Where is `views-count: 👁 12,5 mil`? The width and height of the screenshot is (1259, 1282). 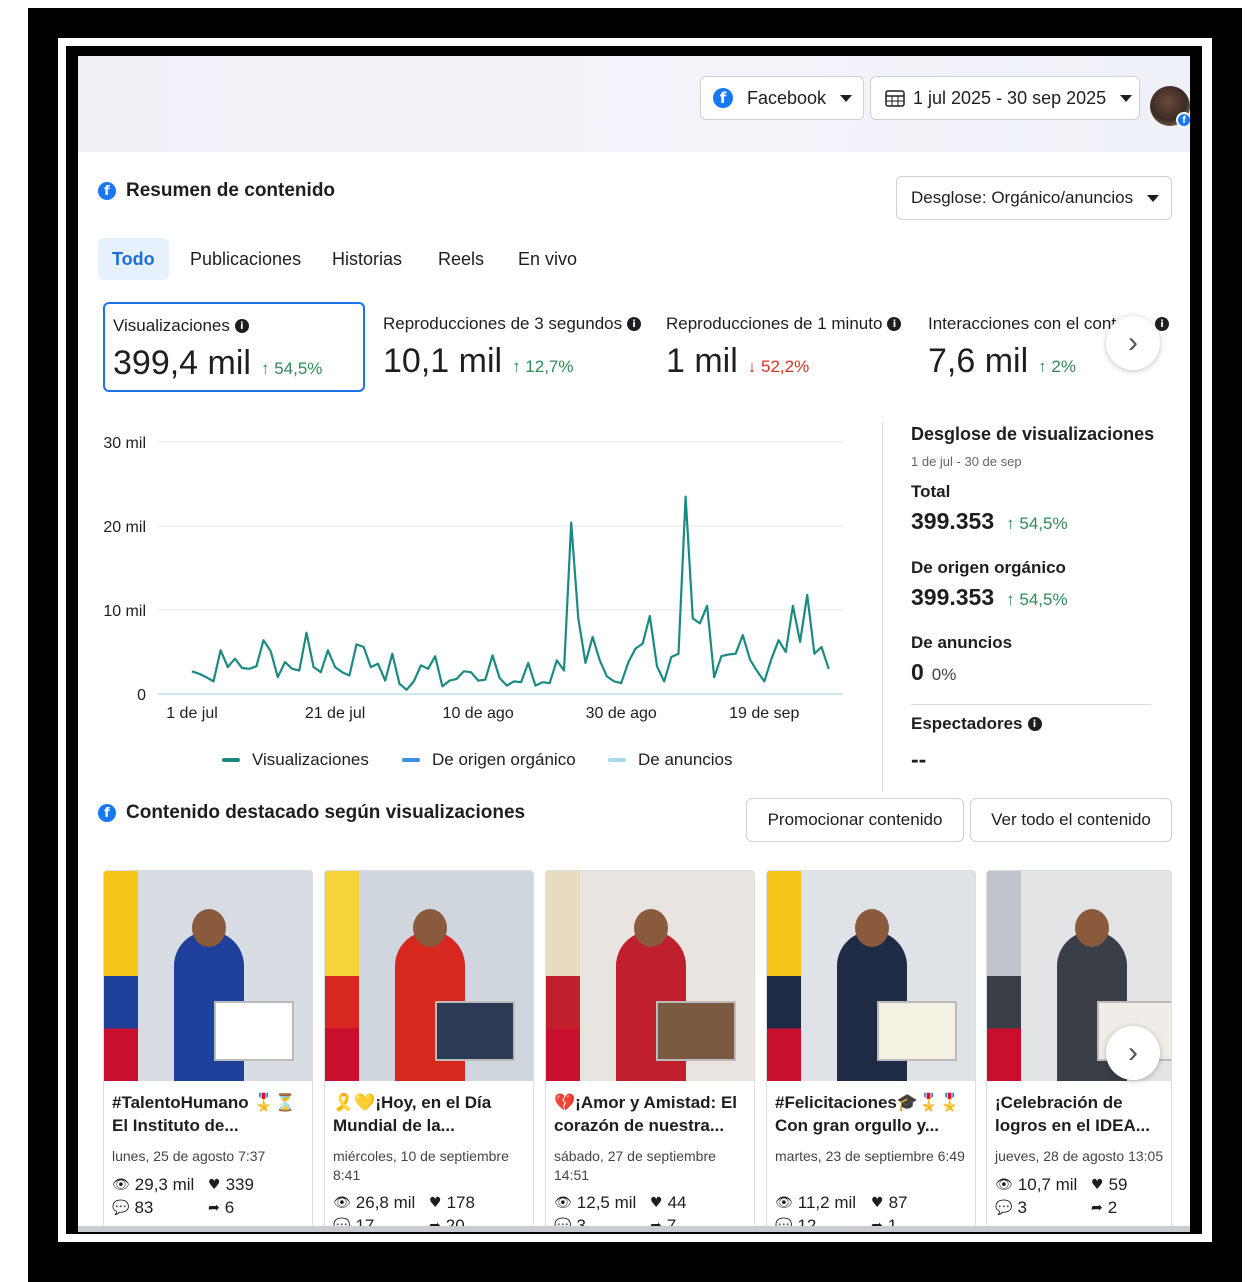
views-count: 👁 12,5 mil is located at coordinates (595, 1203).